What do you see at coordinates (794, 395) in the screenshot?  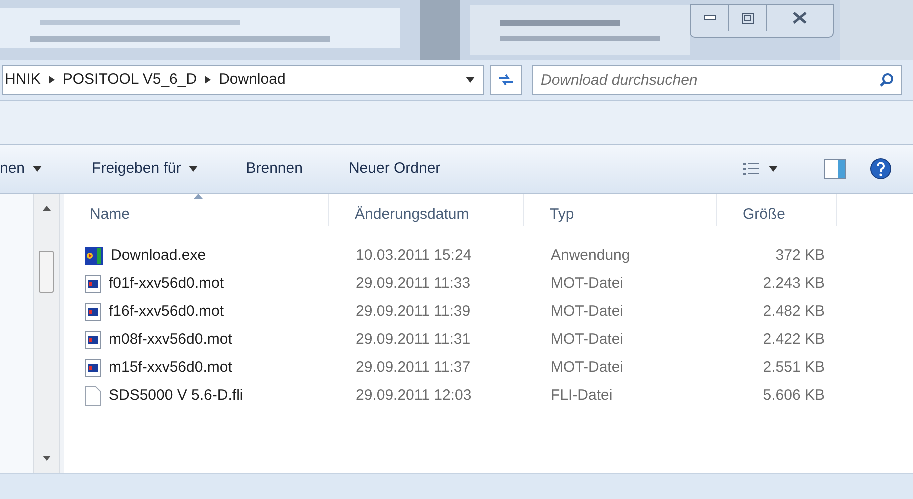 I see `size-cell: 5.606 KB` at bounding box center [794, 395].